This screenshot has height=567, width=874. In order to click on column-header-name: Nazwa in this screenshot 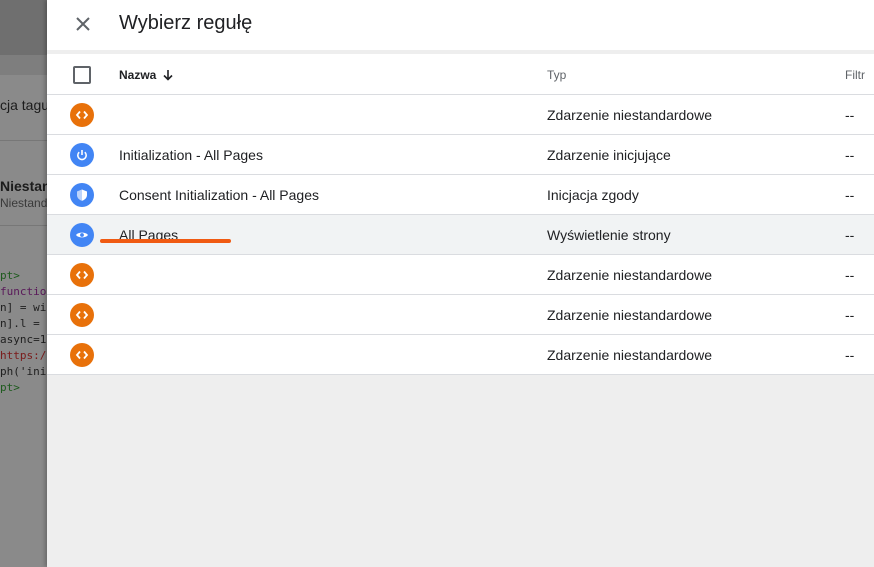, I will do `click(146, 74)`.